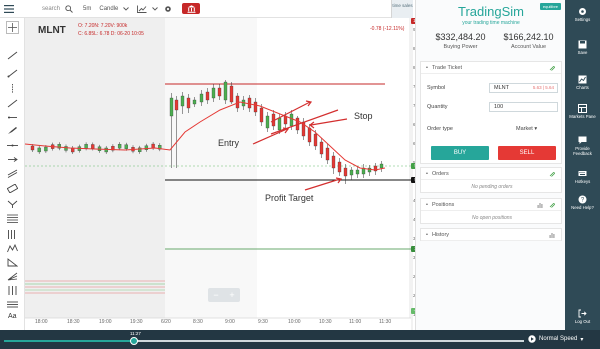  Describe the element at coordinates (523, 107) in the screenshot. I see `quantity-field: 100` at that location.